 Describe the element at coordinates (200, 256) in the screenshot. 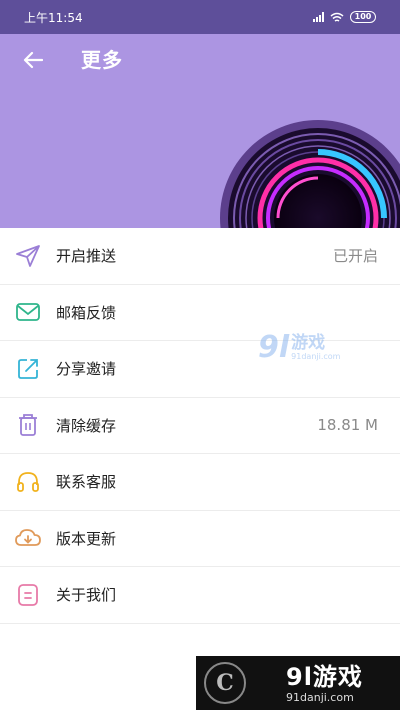

I see `menu-item-push: 开启推送 已开启` at that location.